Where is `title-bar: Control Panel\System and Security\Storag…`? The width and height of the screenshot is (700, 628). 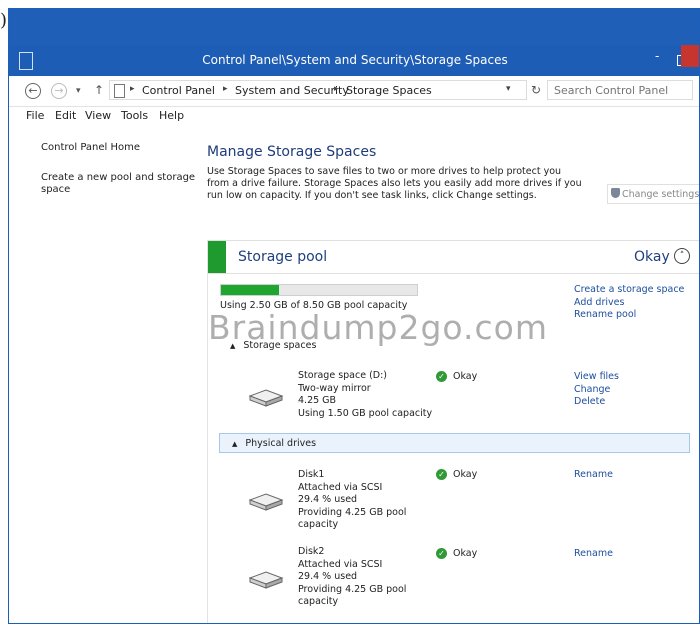
title-bar: Control Panel\System and Security\Storag… is located at coordinates (354, 60).